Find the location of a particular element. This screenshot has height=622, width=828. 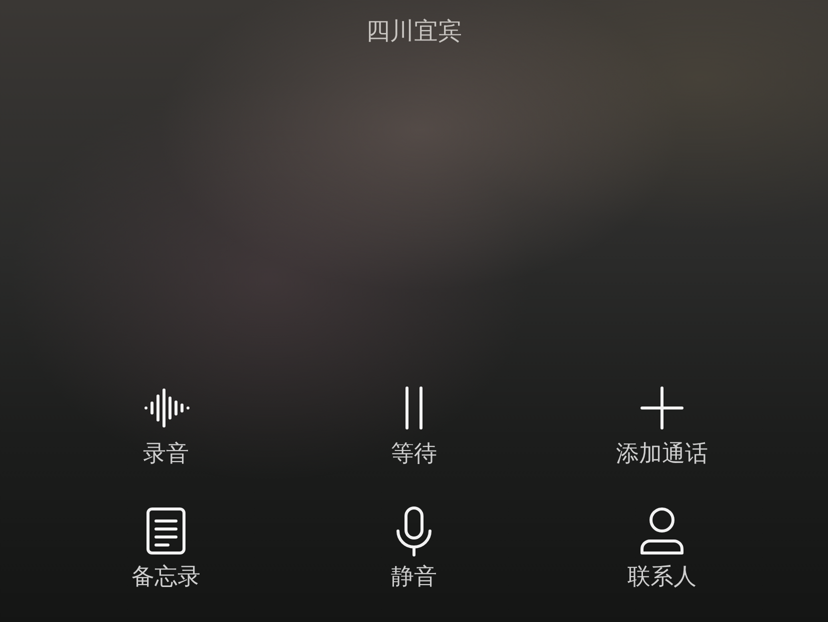

call-action-button: 添加通话 is located at coordinates (662, 425).